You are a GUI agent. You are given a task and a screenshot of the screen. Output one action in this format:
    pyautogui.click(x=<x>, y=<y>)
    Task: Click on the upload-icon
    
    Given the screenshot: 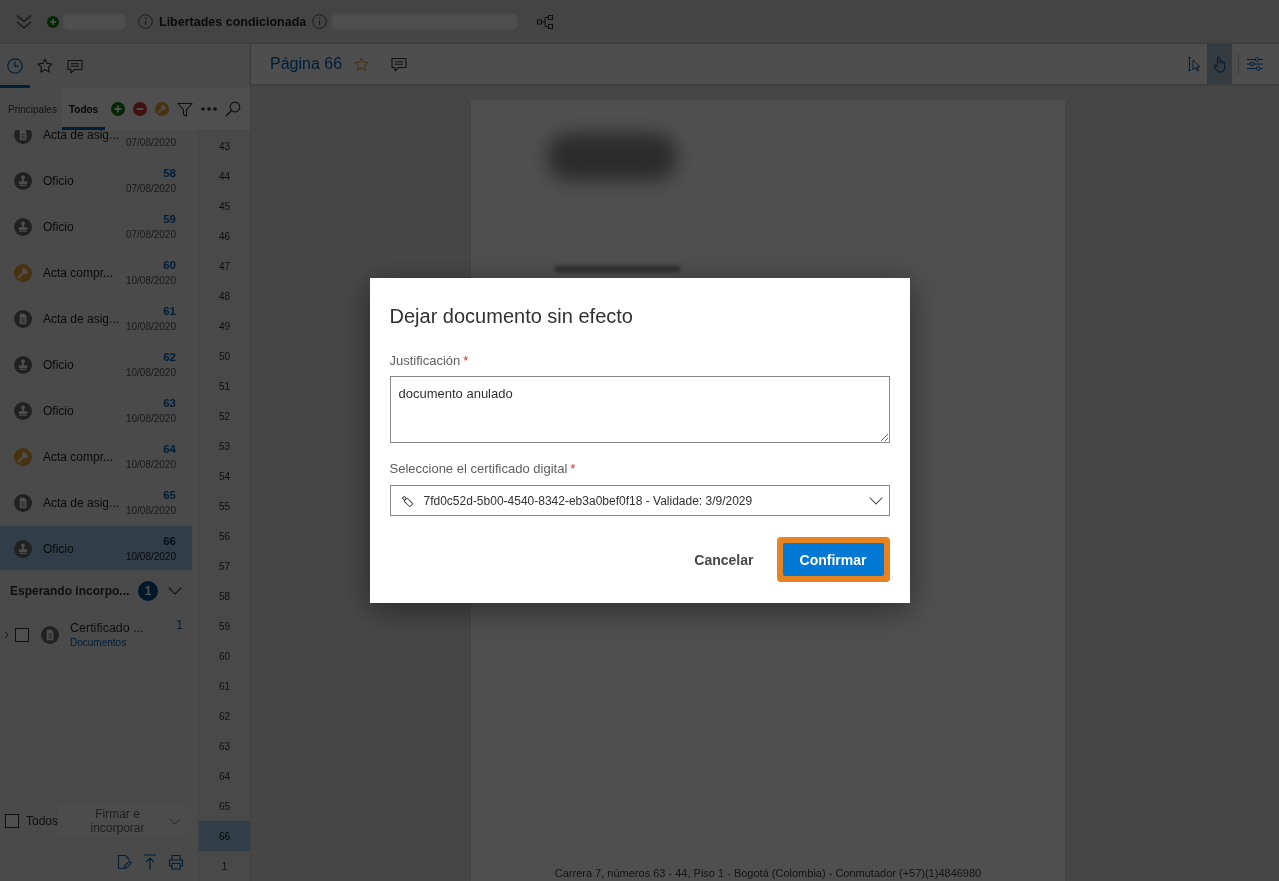 What is the action you would take?
    pyautogui.click(x=150, y=862)
    